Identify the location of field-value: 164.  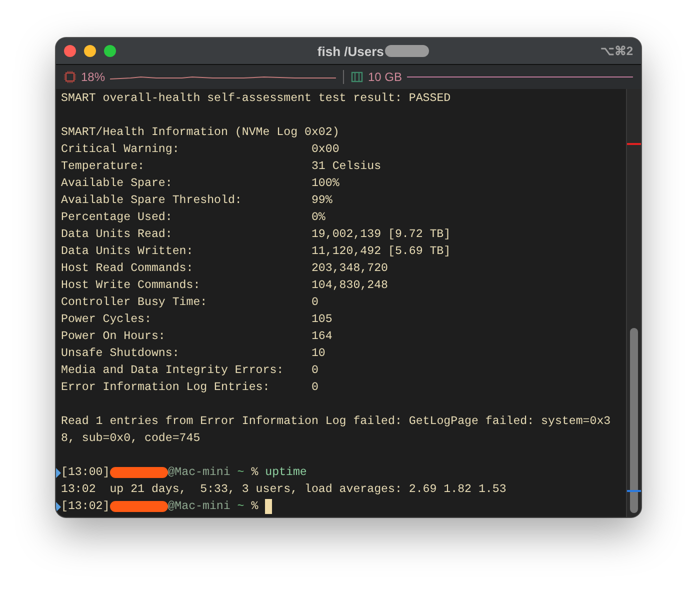
(321, 337).